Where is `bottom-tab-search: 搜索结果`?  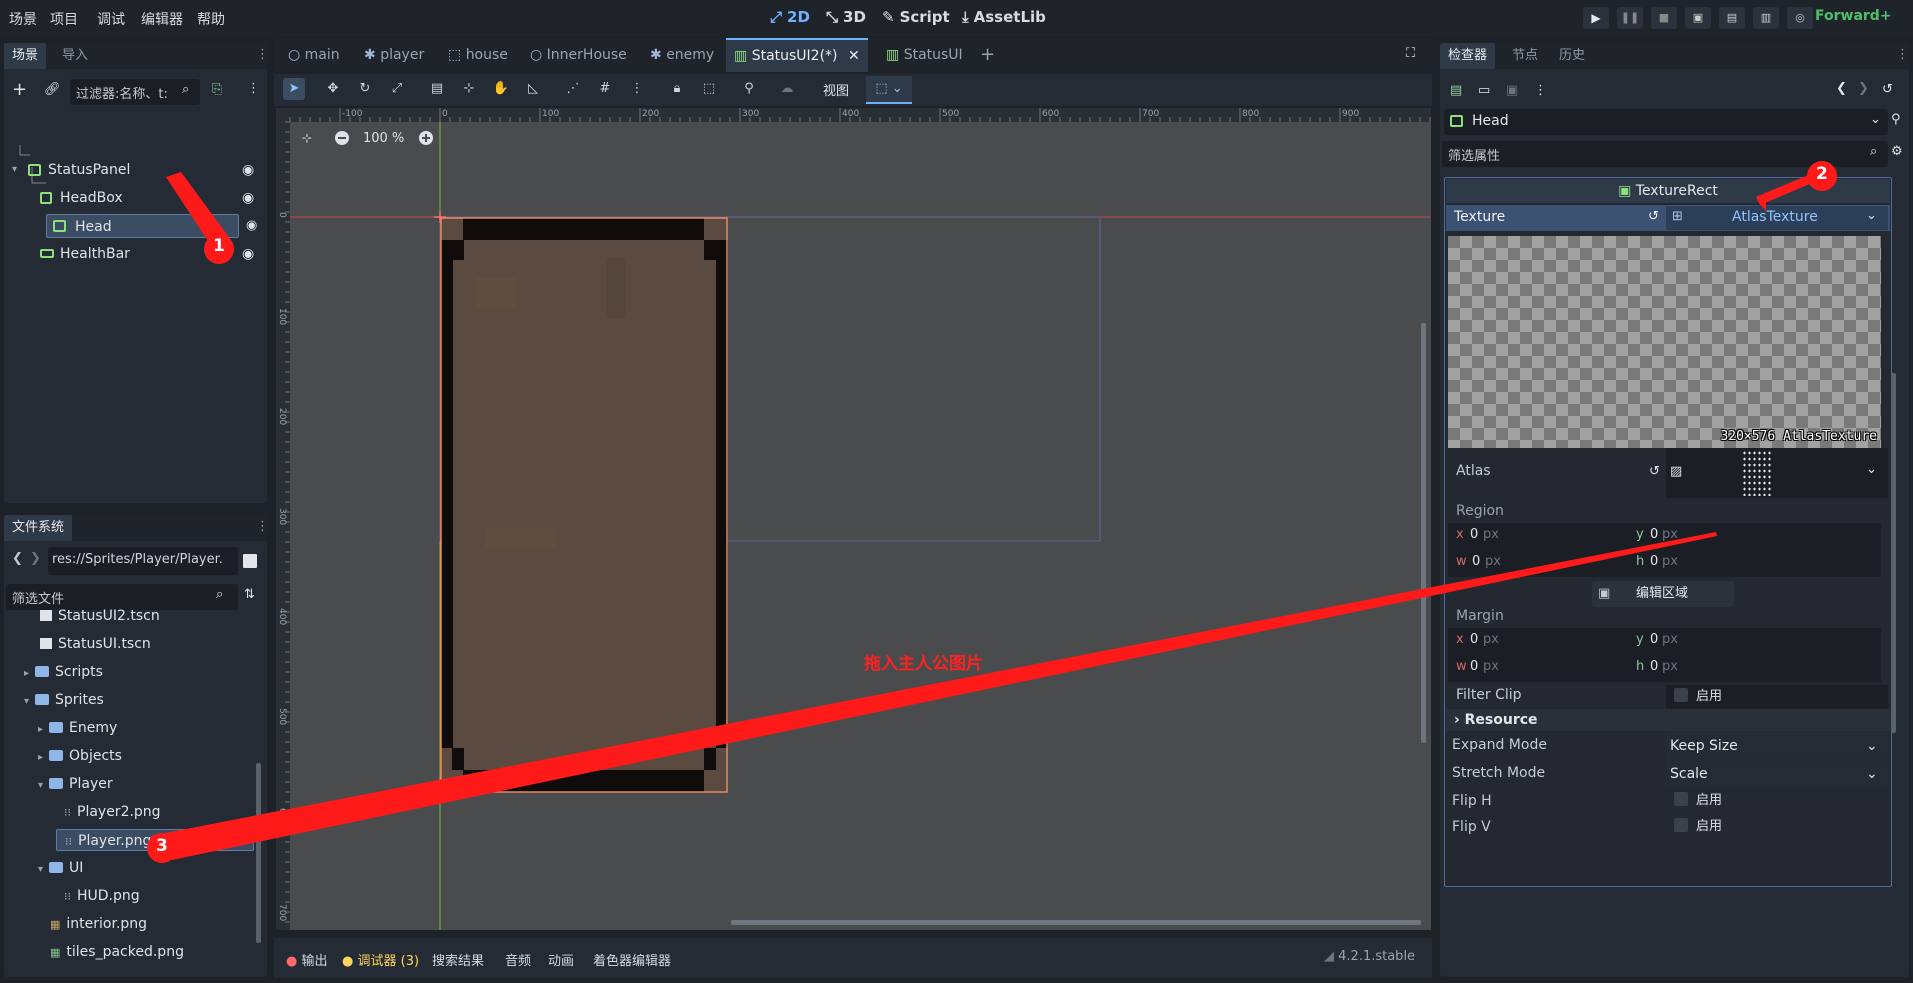
bottom-tab-search: 搜索结果 is located at coordinates (458, 959).